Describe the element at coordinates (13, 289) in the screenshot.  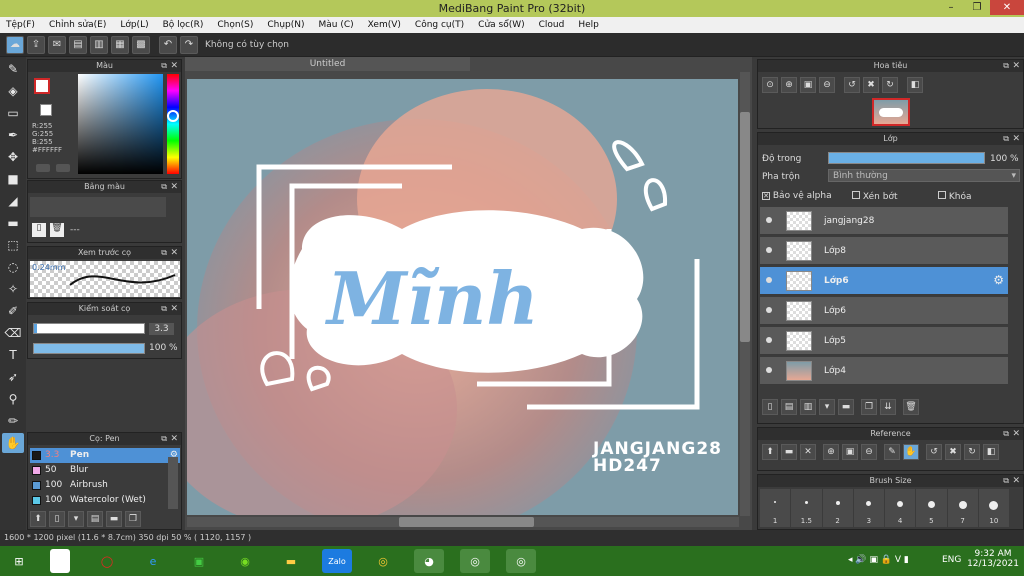
I see `magic-wand-icon: ✧` at that location.